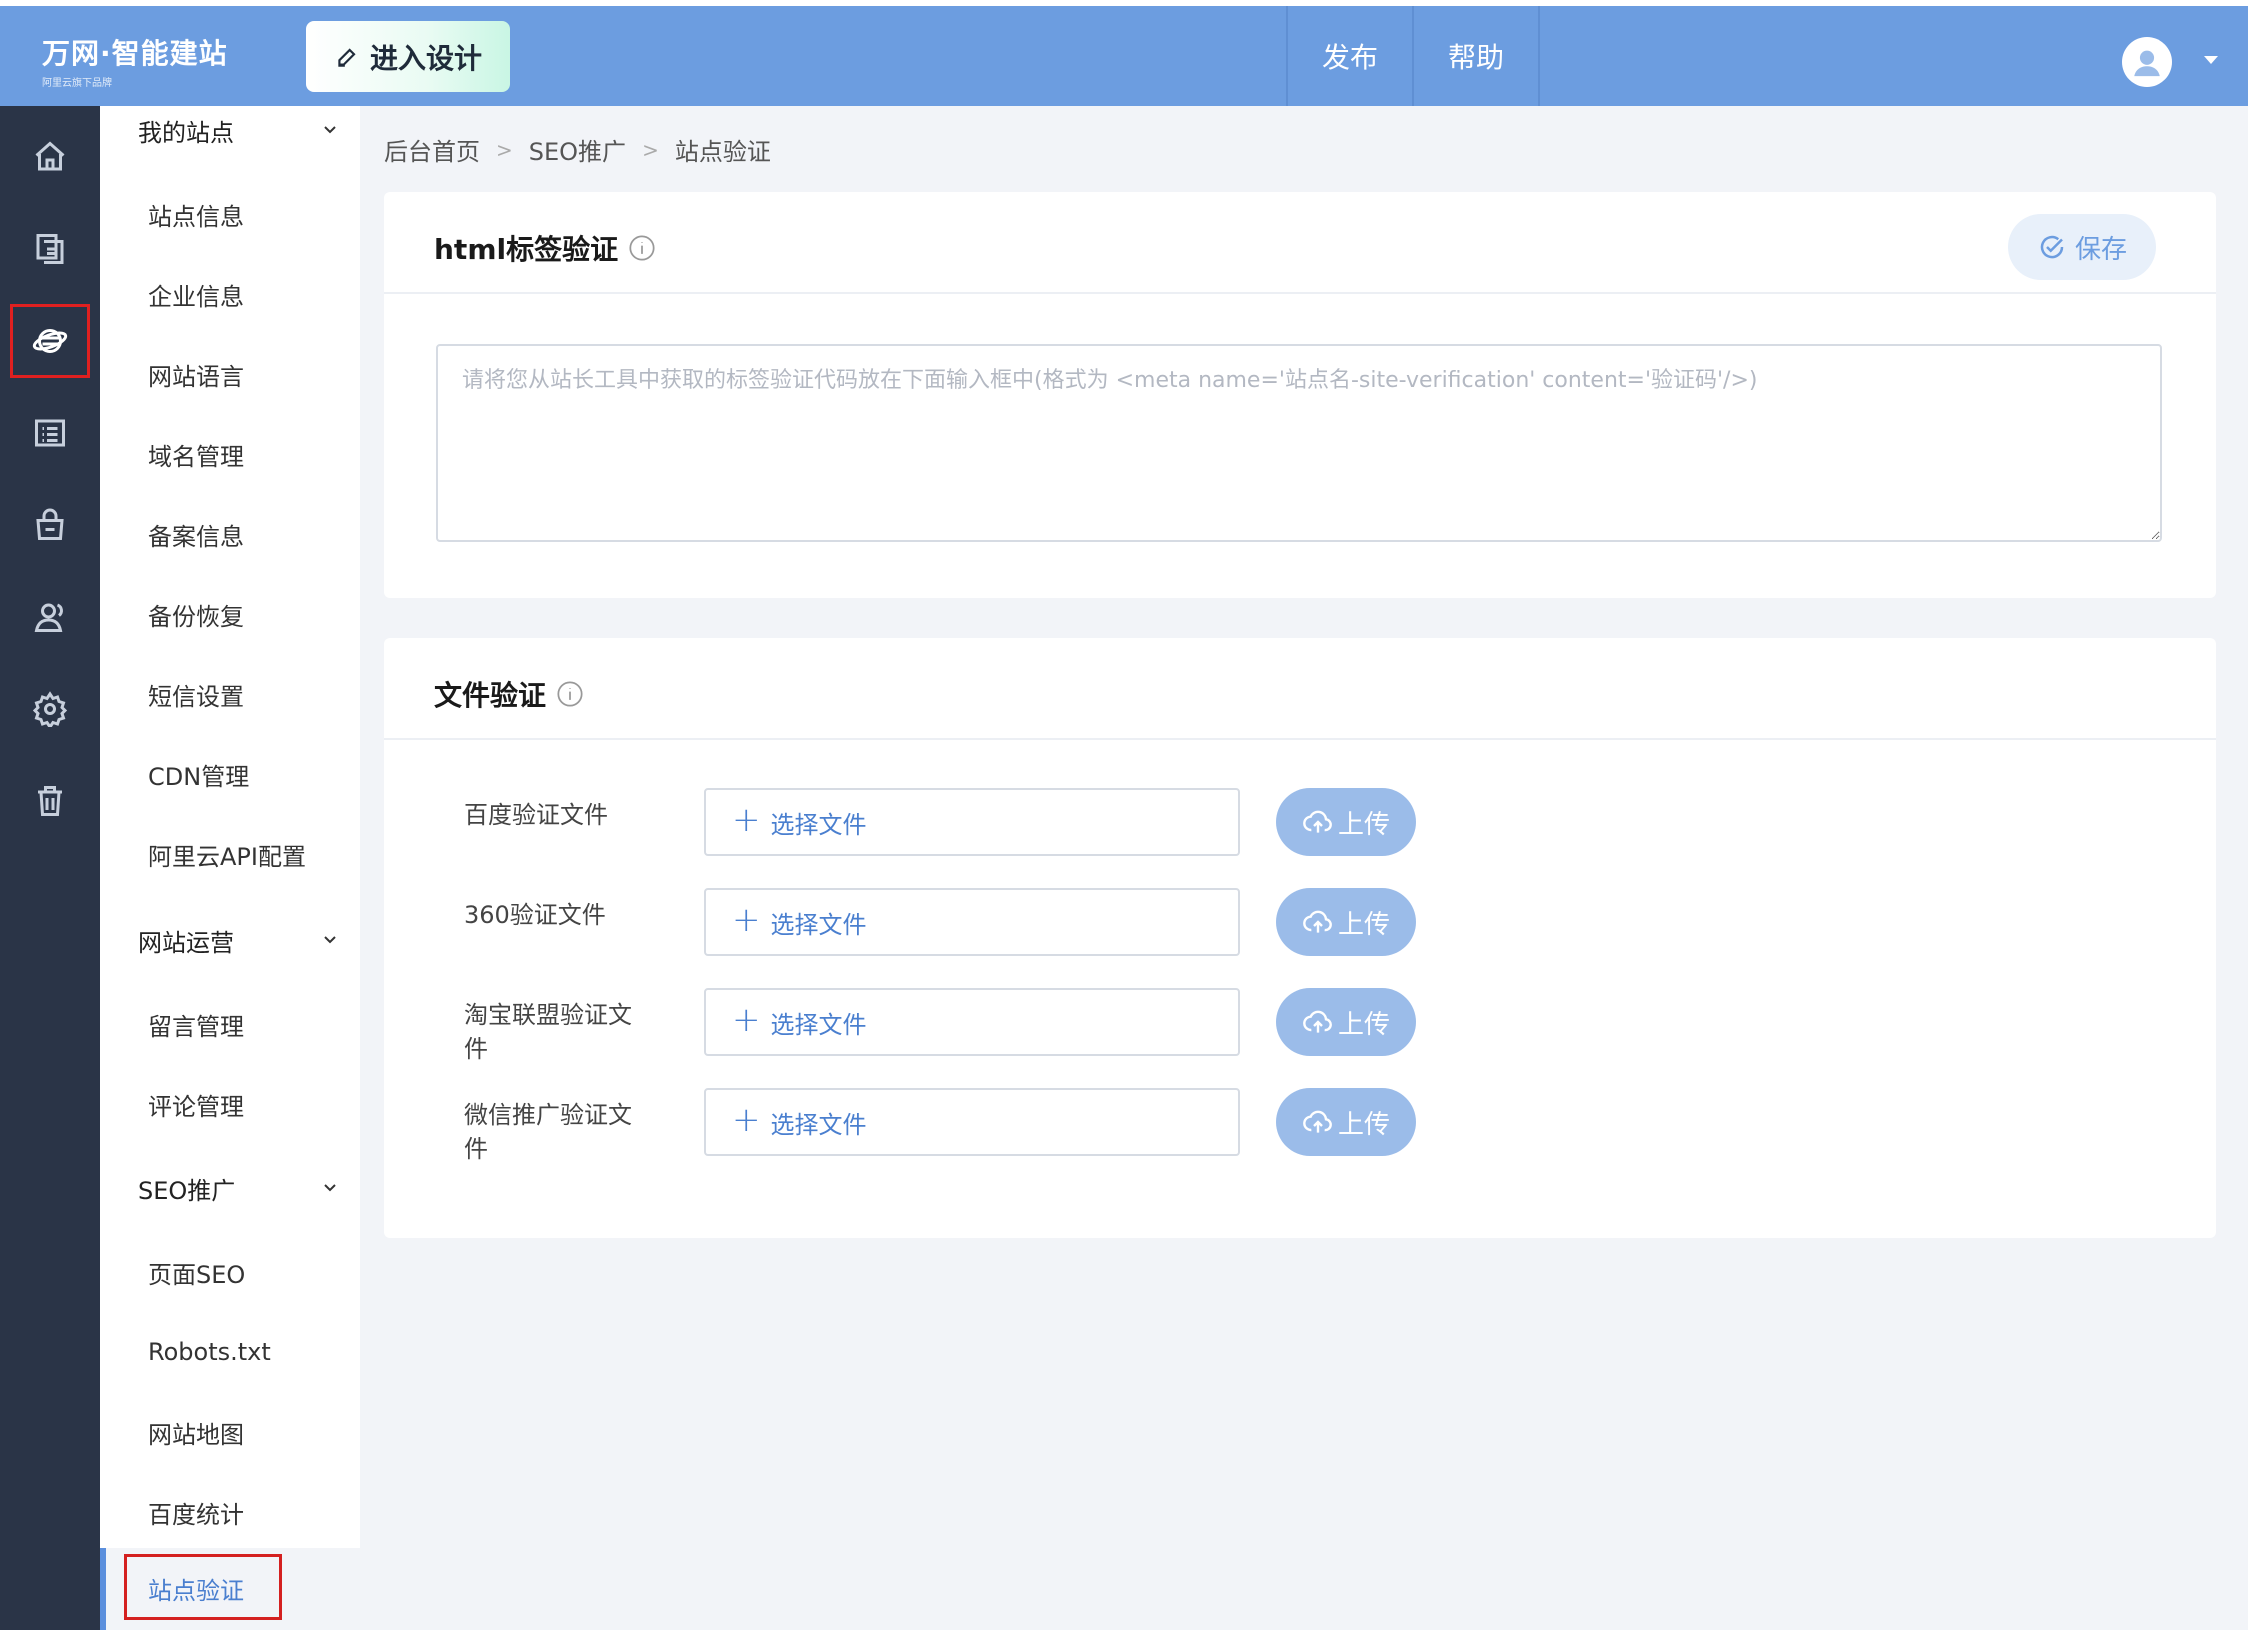 Image resolution: width=2248 pixels, height=1630 pixels. What do you see at coordinates (972, 922) in the screenshot?
I see `360-select-file-button: + 选择文件` at bounding box center [972, 922].